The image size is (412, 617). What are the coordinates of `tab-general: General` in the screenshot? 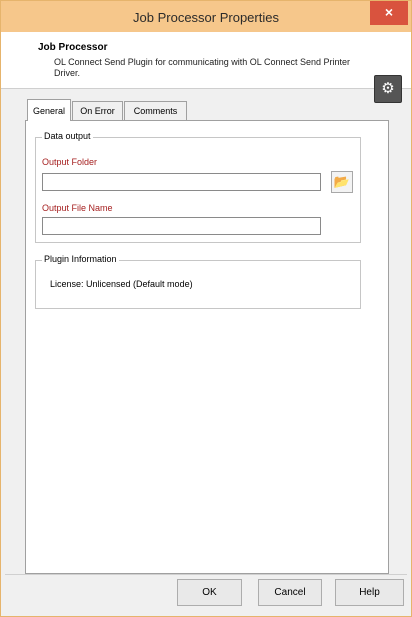 It's located at (49, 110).